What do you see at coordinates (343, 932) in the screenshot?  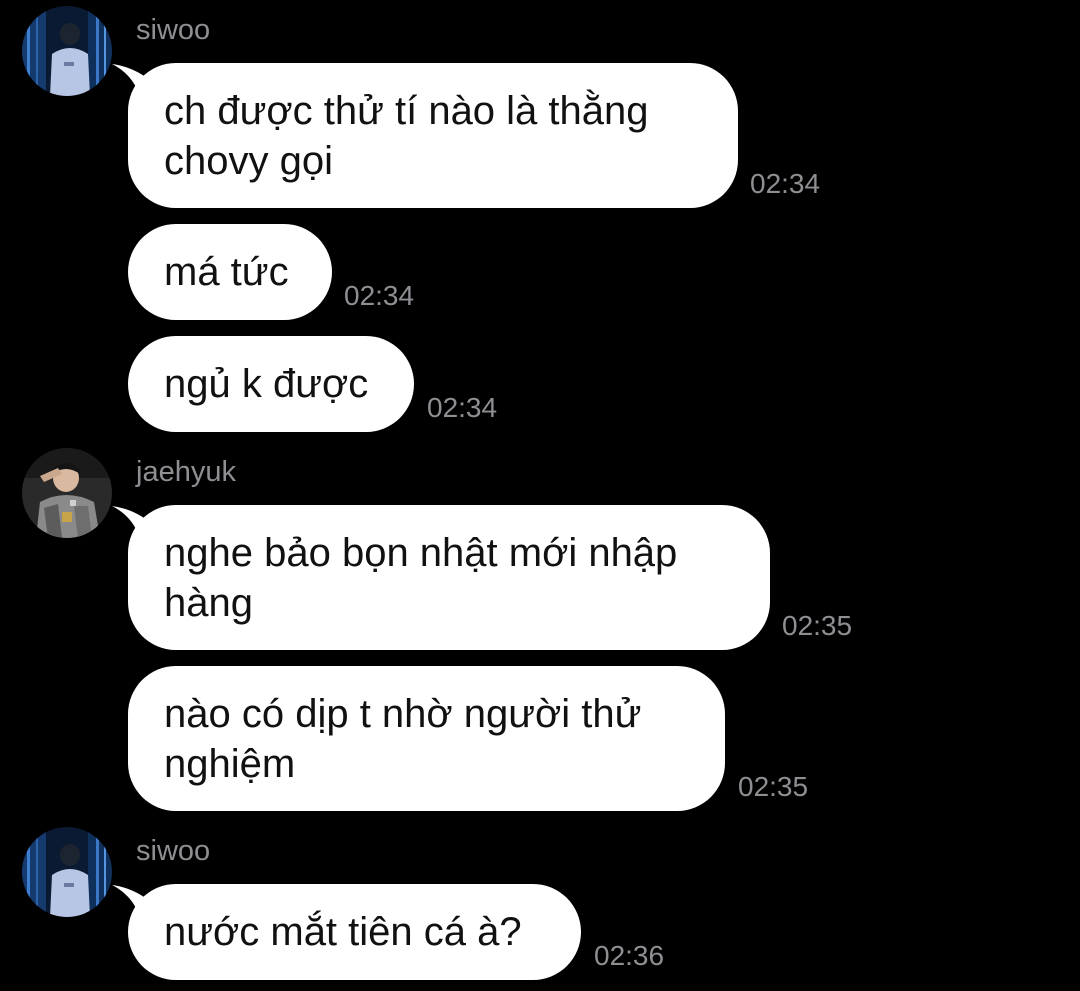 I see `message-text: nước mắt tiên cá à?` at bounding box center [343, 932].